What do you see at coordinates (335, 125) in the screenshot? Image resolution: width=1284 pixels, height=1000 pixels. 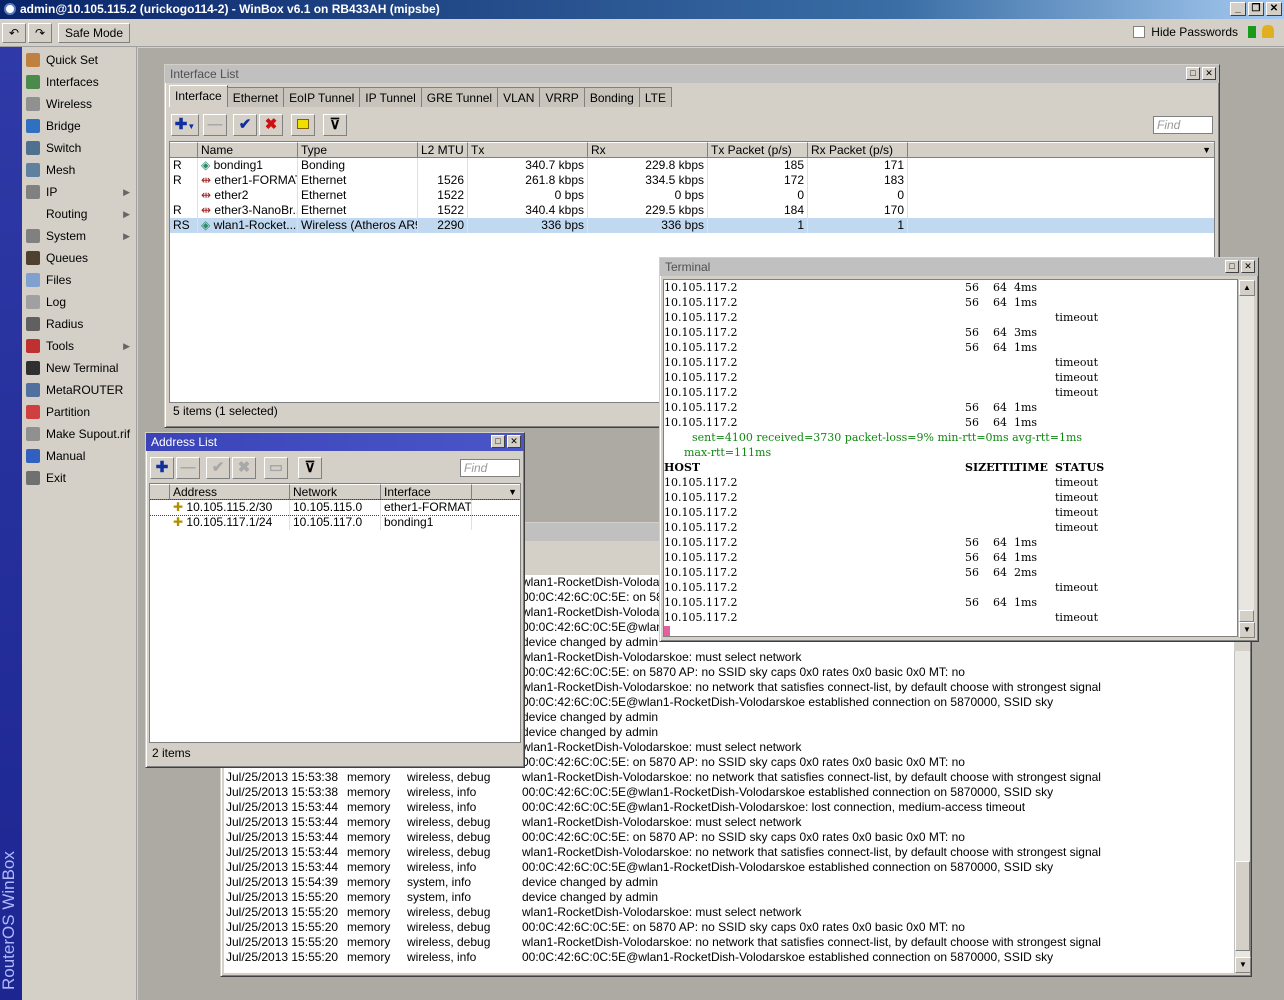 I see `filter-button: ⊽` at bounding box center [335, 125].